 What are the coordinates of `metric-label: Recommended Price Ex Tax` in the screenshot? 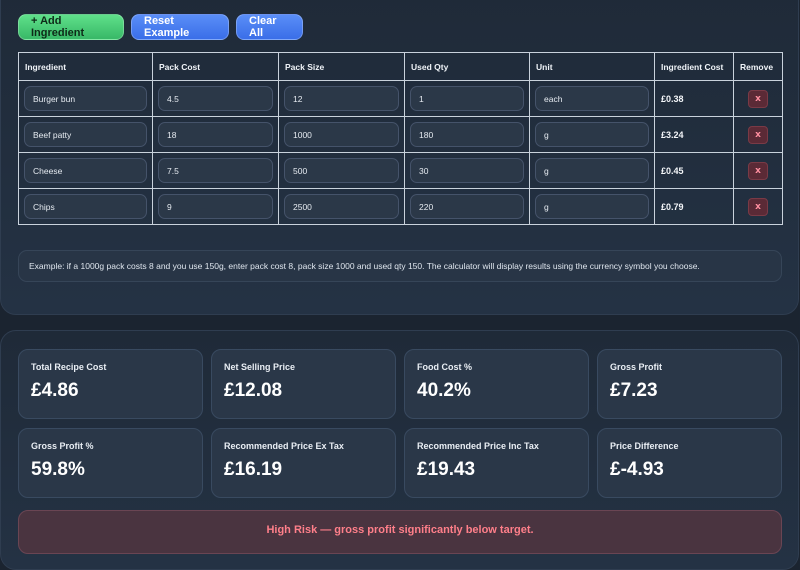 It's located at (284, 446).